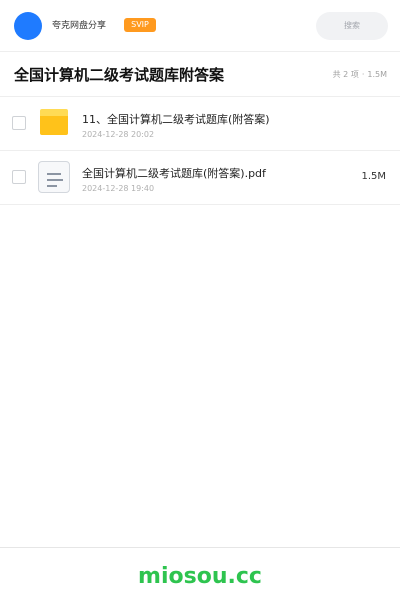 This screenshot has width=400, height=600. Describe the element at coordinates (345, 74) in the screenshot. I see `item-count: 共 2 项` at that location.